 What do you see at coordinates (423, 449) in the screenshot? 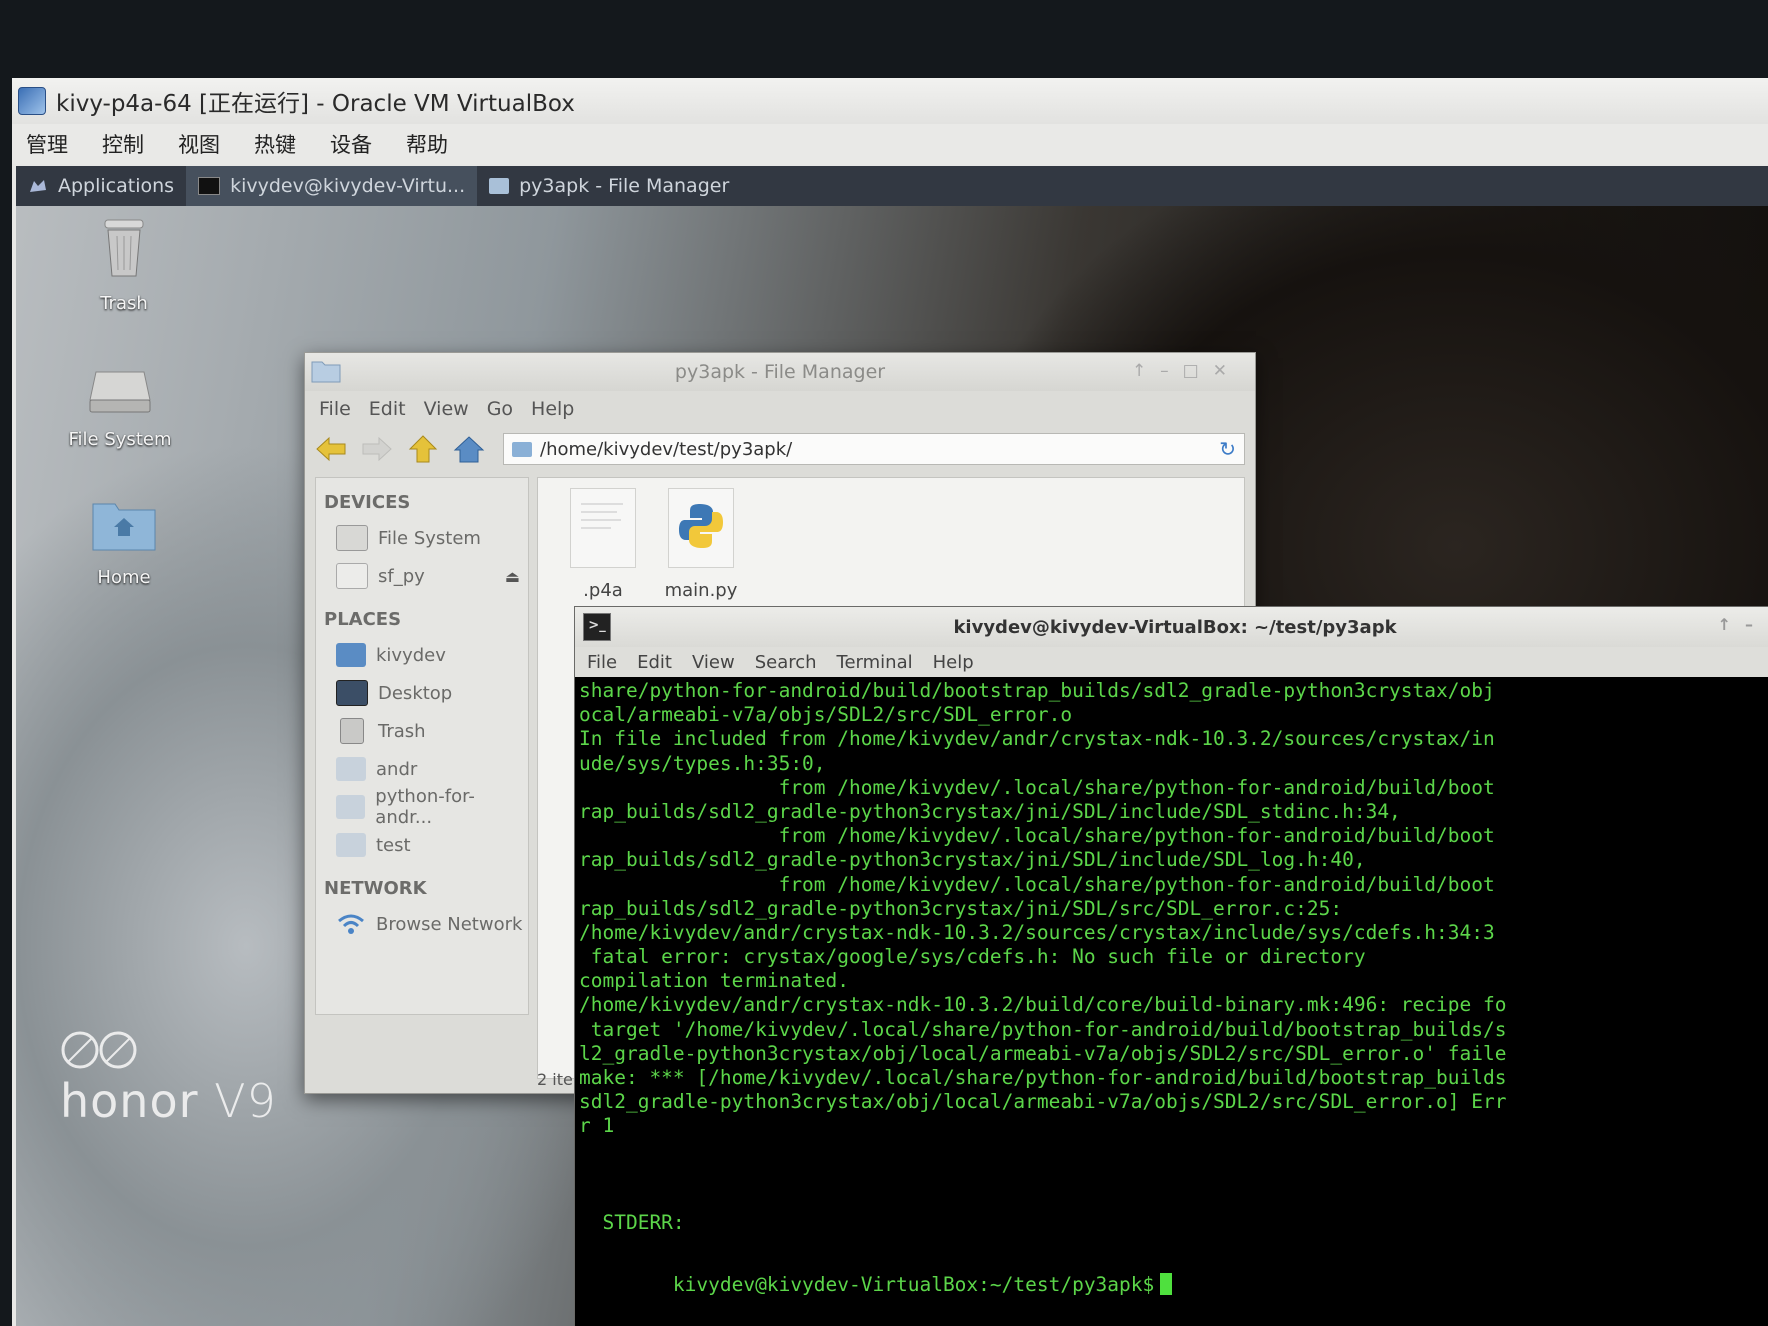
I see `up-arrow-icon` at bounding box center [423, 449].